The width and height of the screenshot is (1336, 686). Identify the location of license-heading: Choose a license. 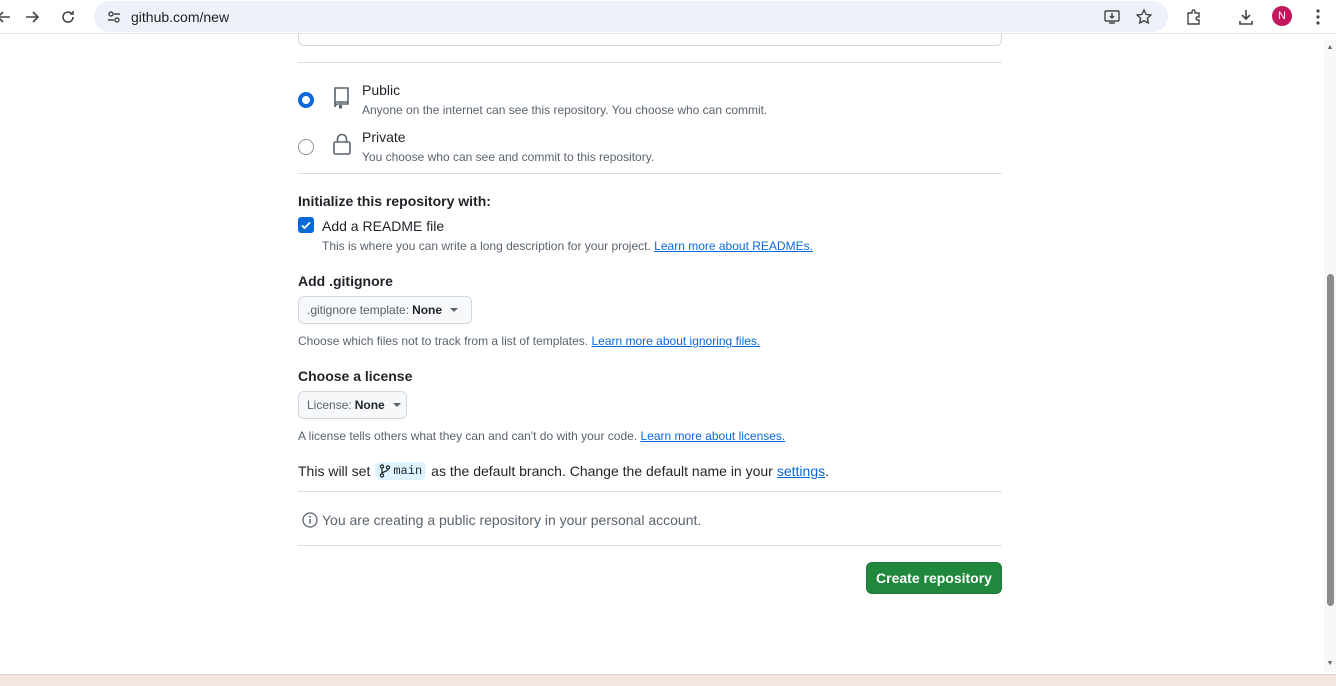
(355, 376).